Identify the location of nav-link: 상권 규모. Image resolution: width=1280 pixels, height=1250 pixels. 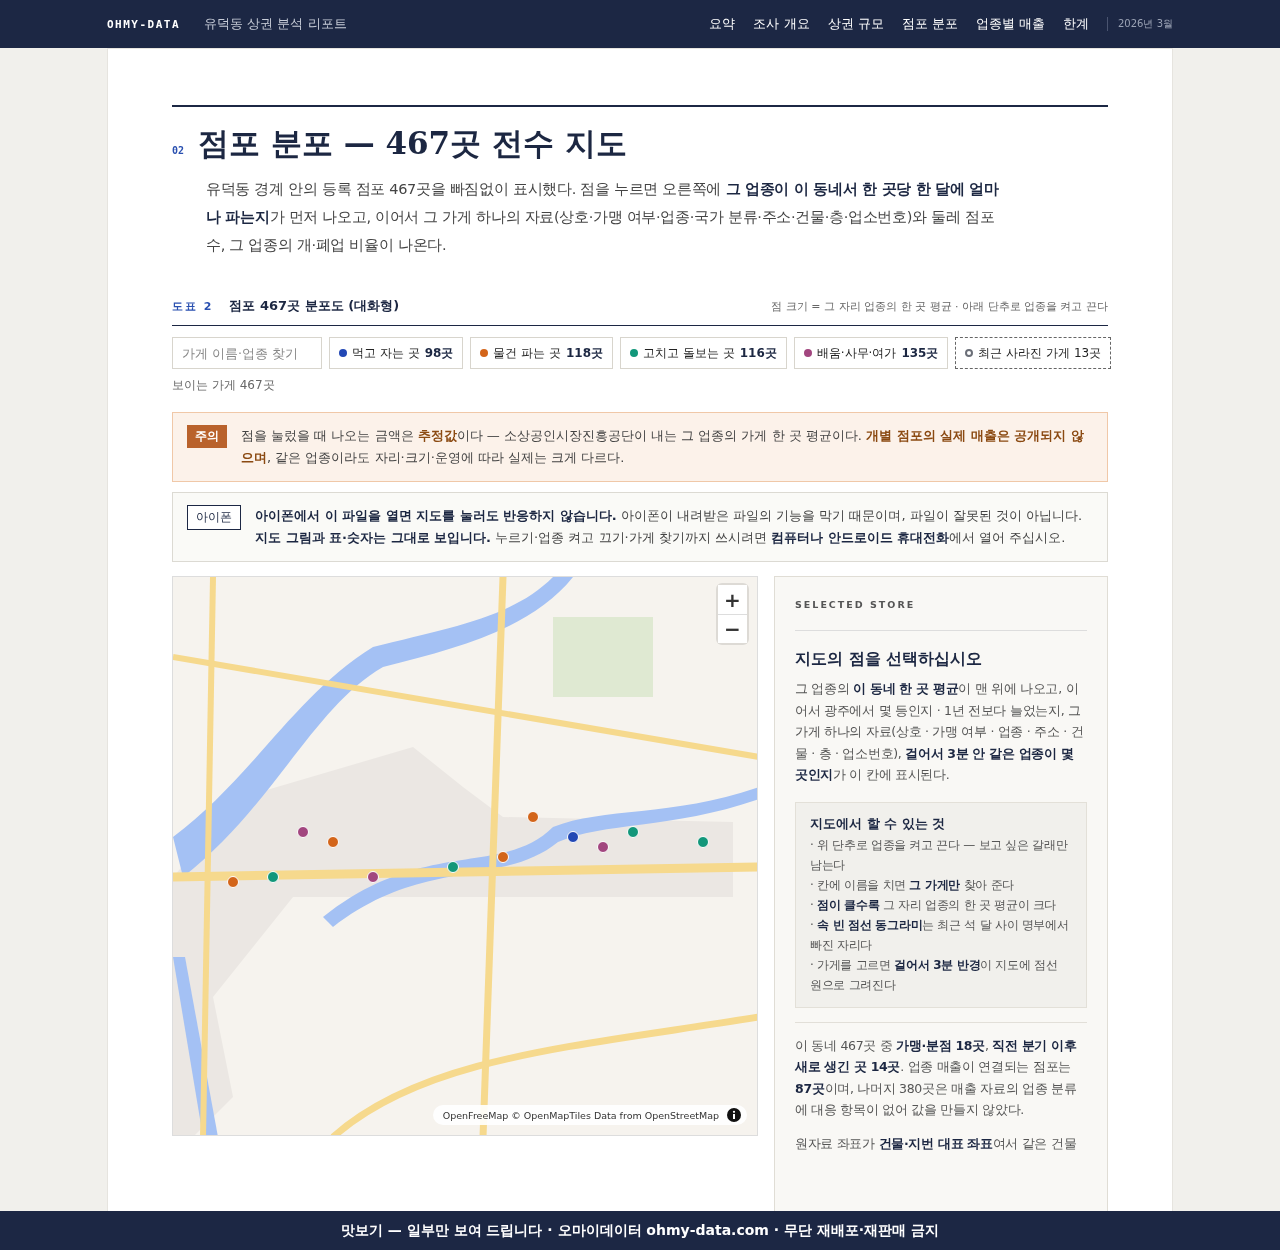
(855, 24).